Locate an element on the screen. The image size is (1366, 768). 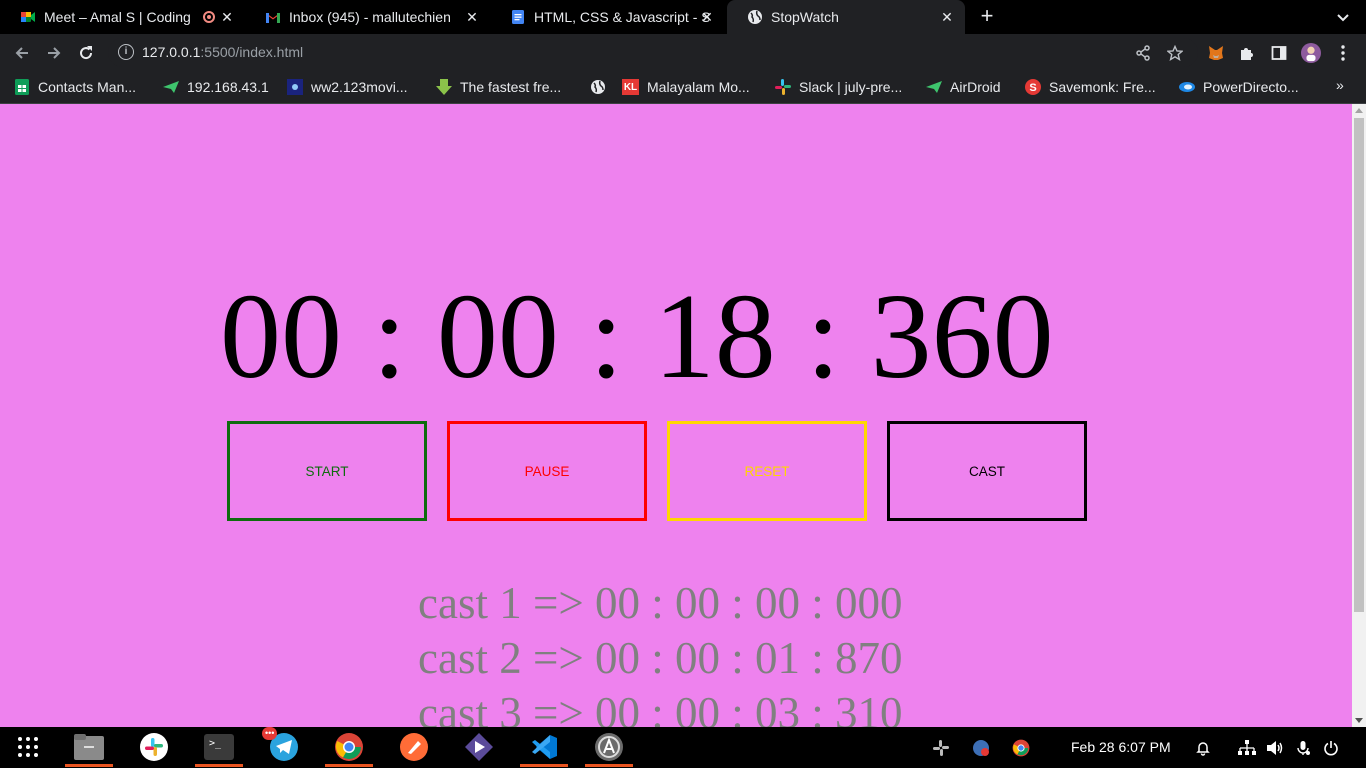
apps-grid-icon is located at coordinates (28, 747).